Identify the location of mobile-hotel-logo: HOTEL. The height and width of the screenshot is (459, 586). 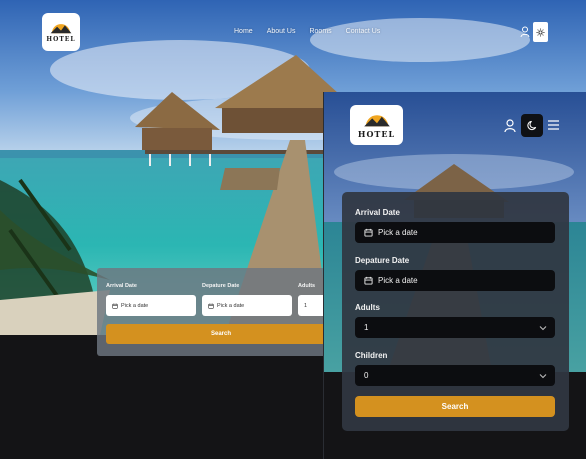
(376, 125).